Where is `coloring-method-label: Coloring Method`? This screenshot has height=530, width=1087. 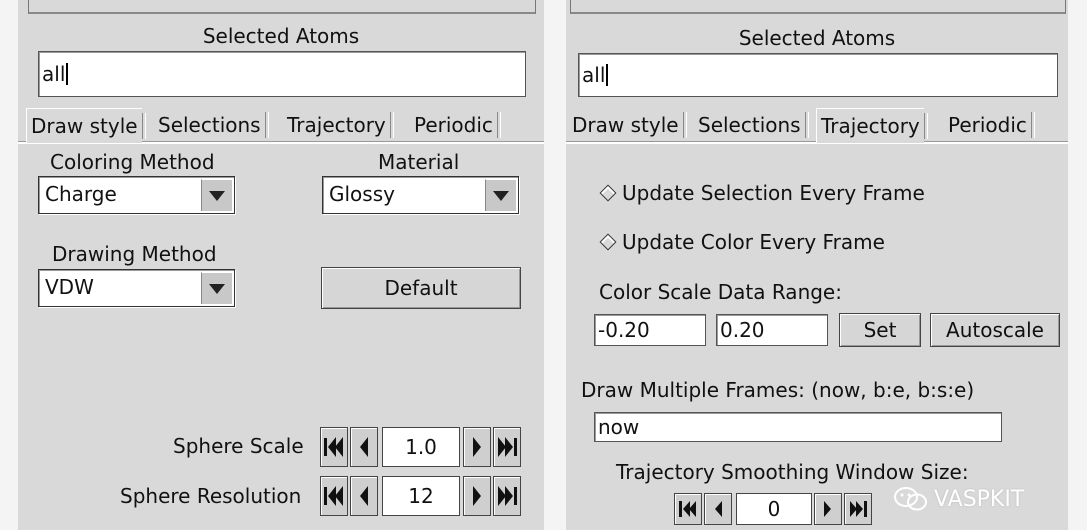 coloring-method-label: Coloring Method is located at coordinates (132, 162).